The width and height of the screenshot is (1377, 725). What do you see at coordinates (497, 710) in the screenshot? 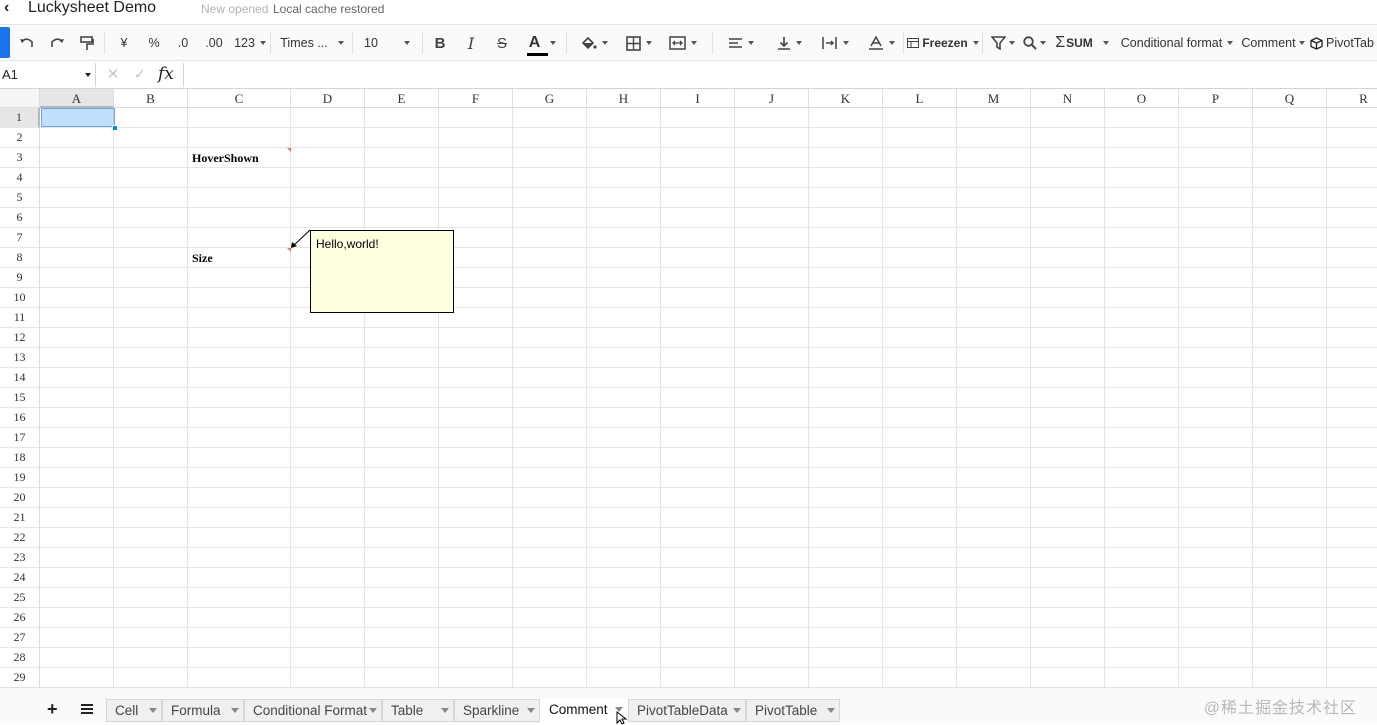
I see `sheet-tab-sparkline: Sparkline` at bounding box center [497, 710].